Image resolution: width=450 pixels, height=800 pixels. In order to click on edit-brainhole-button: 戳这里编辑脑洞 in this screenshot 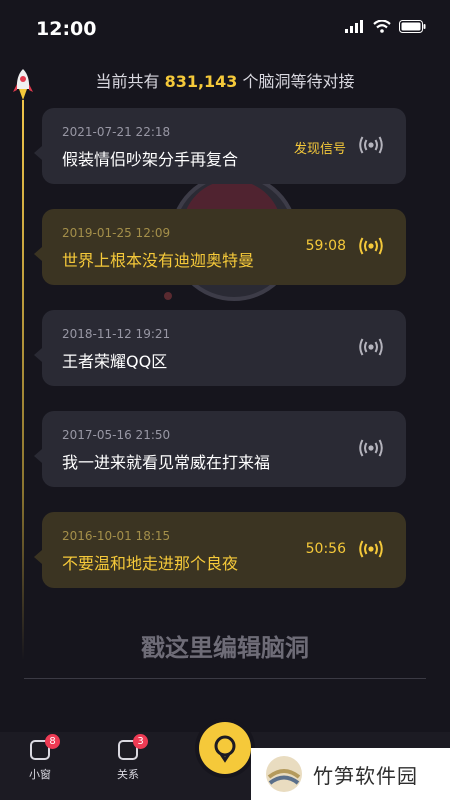, I will do `click(225, 645)`.